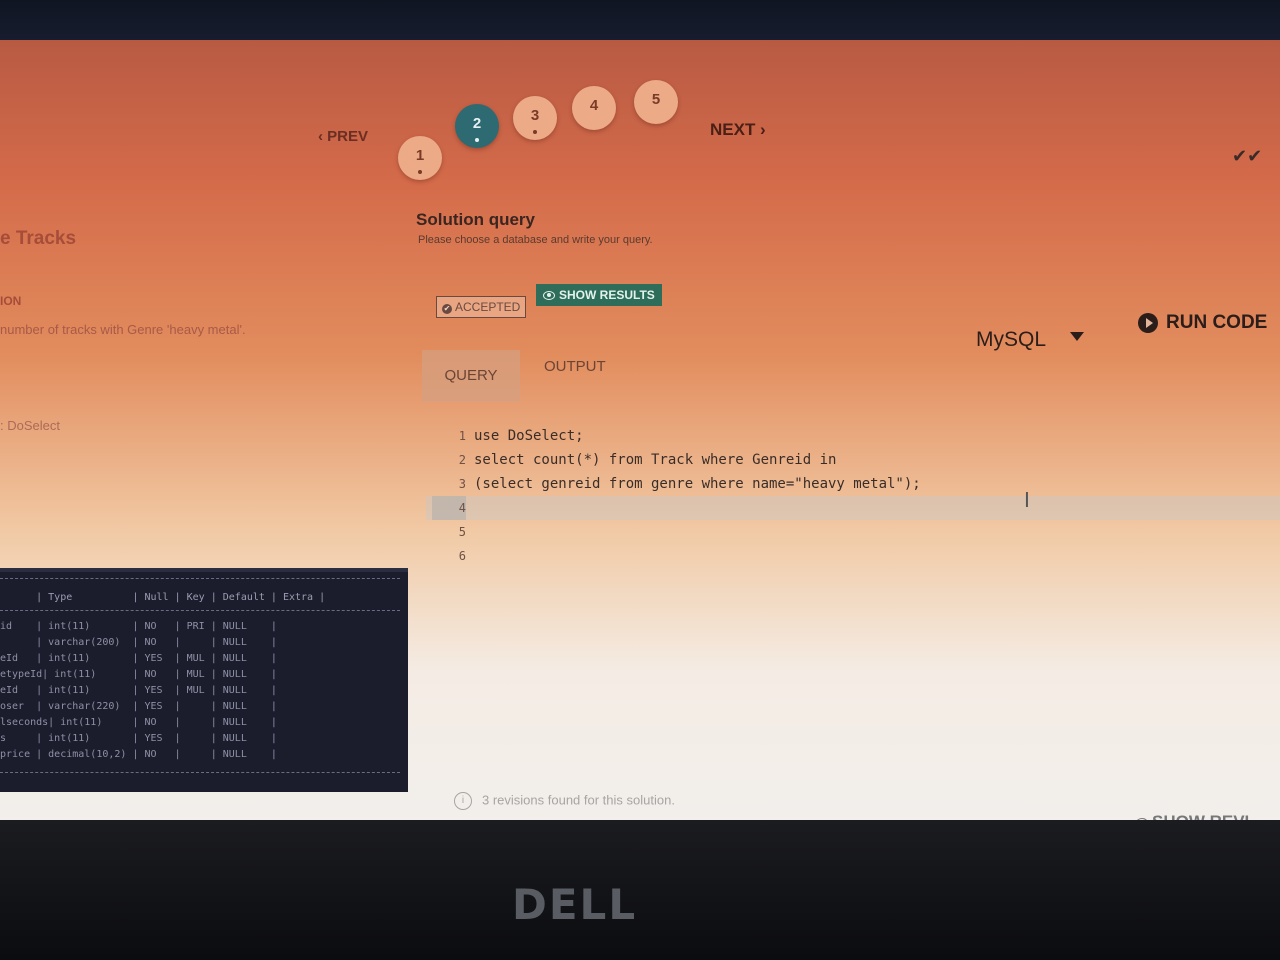 The width and height of the screenshot is (1280, 960). I want to click on revisions-info: i 3 revisions found for this solution., so click(564, 801).